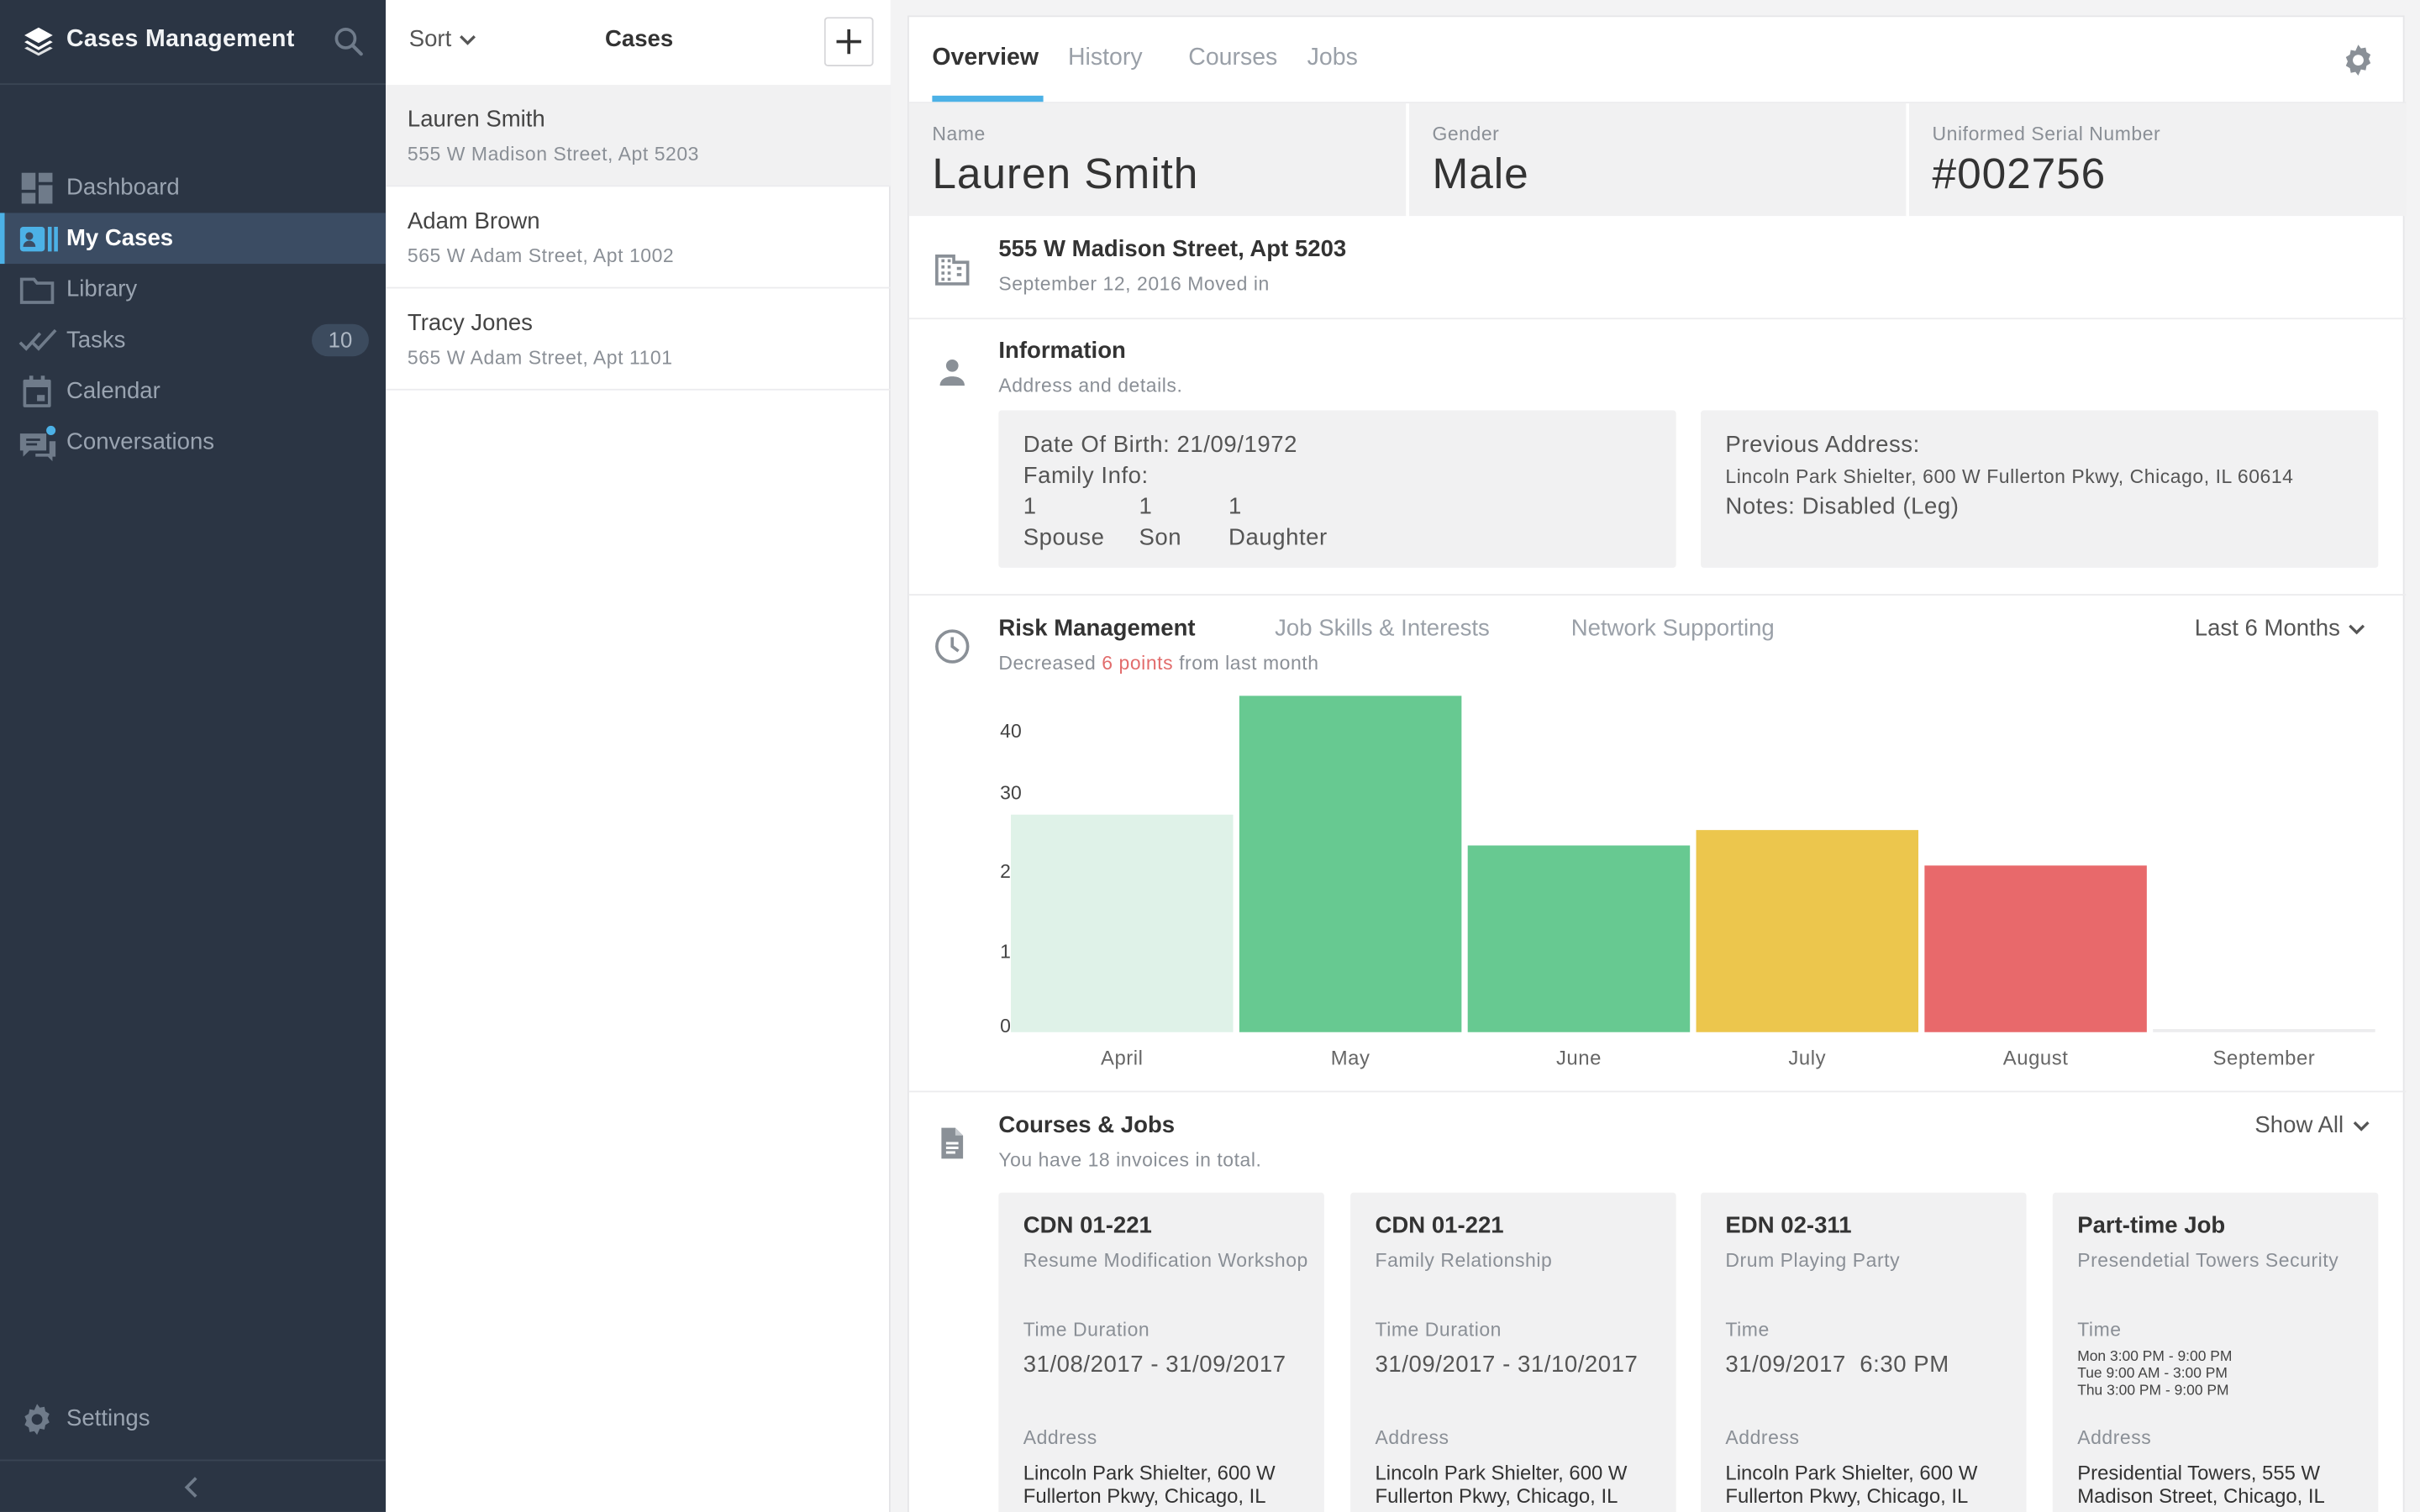 This screenshot has height=1512, width=2420. What do you see at coordinates (108, 1418) in the screenshot?
I see `settings-label: Settings` at bounding box center [108, 1418].